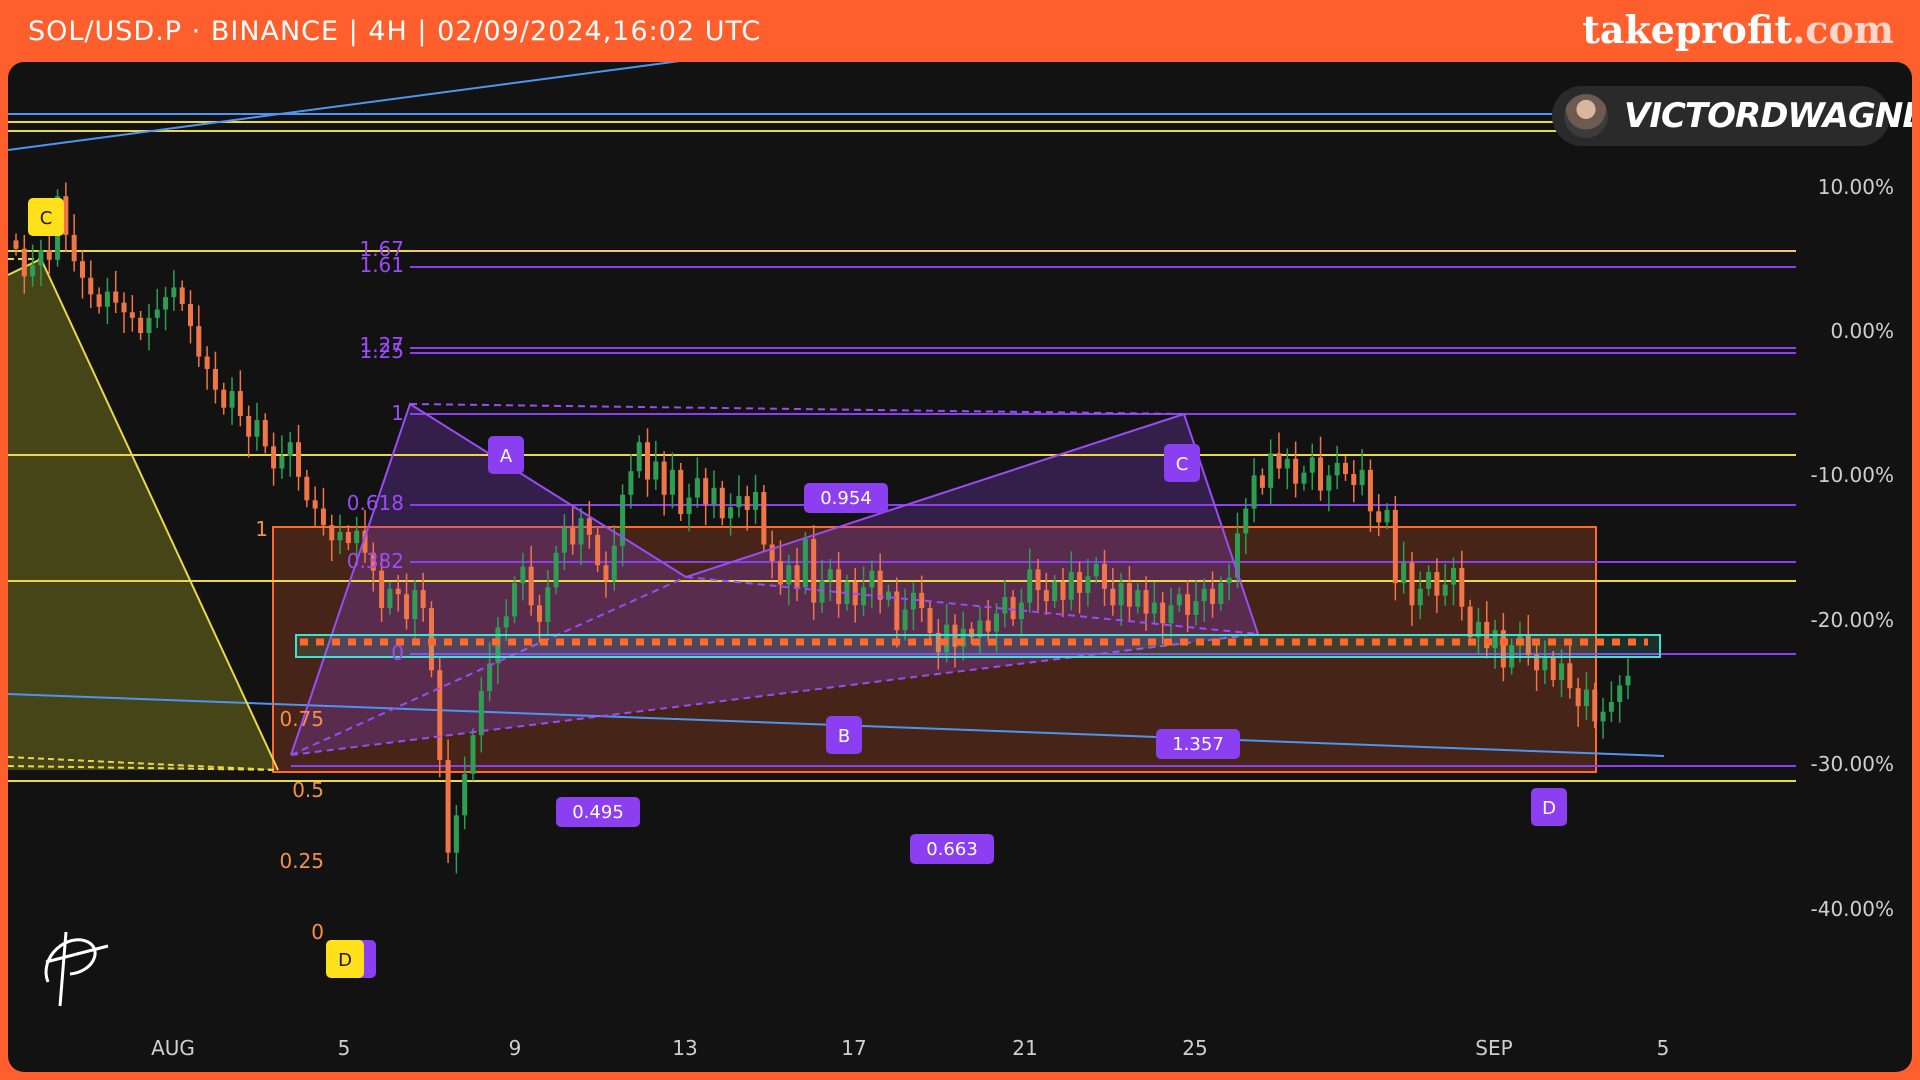  What do you see at coordinates (978, 646) in the screenshot?
I see `teal-box` at bounding box center [978, 646].